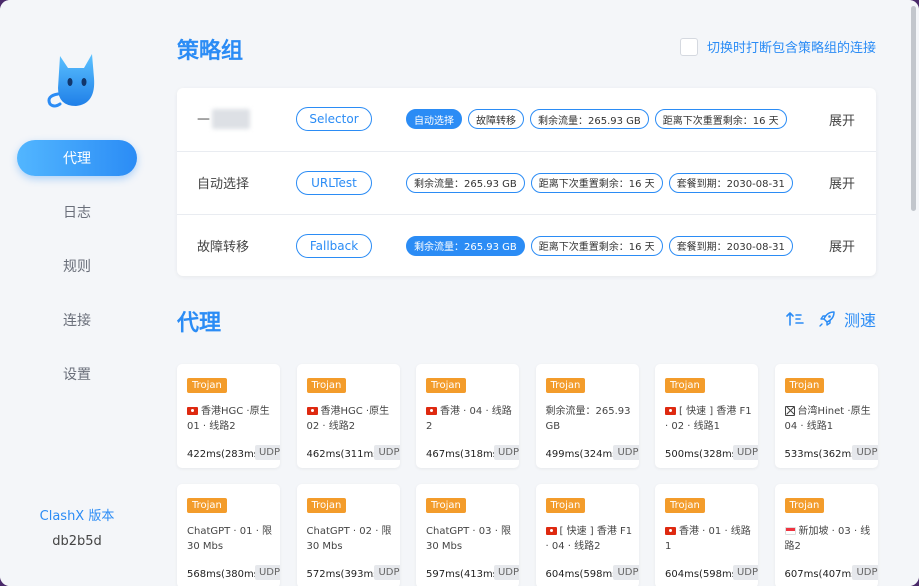 Image resolution: width=919 pixels, height=586 pixels. What do you see at coordinates (77, 266) in the screenshot?
I see `sidebar-item-rules: 规则` at bounding box center [77, 266].